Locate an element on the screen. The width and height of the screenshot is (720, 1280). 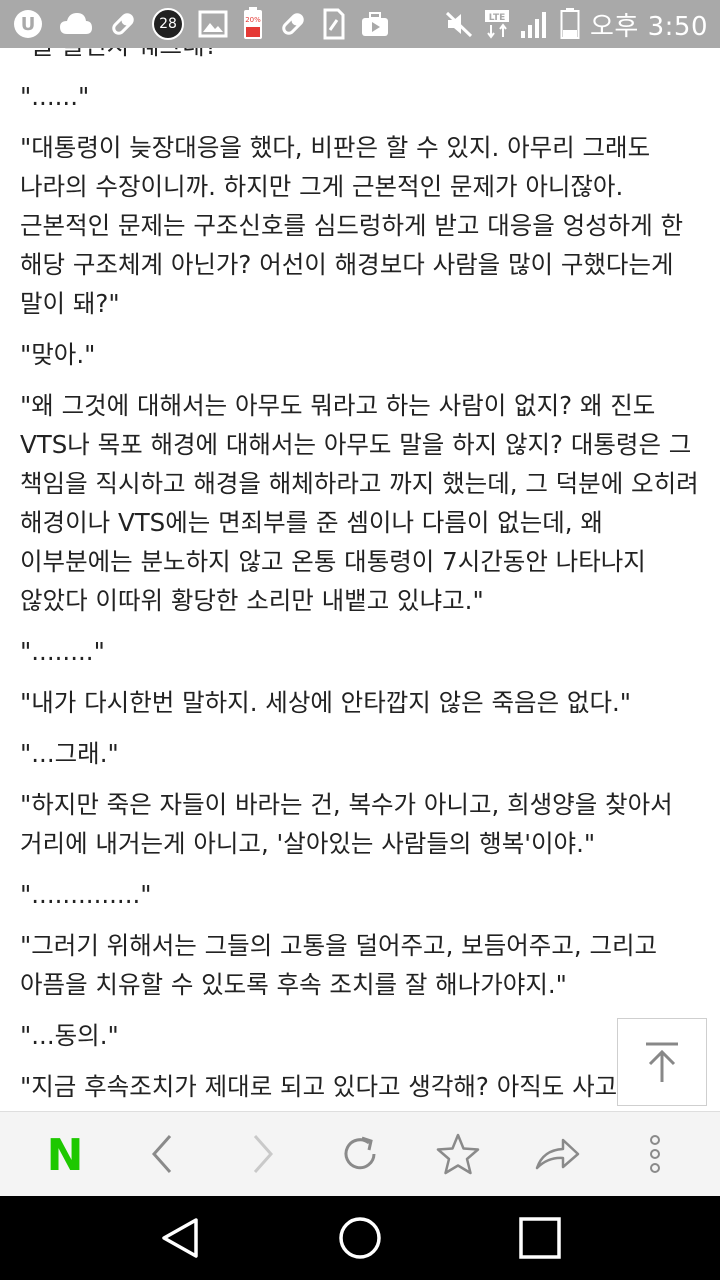
dialogue-paragraph: "내가 다시한번 말하지. 세상에 안타깝지 않은 죽음은 없다." is located at coordinates (326, 702).